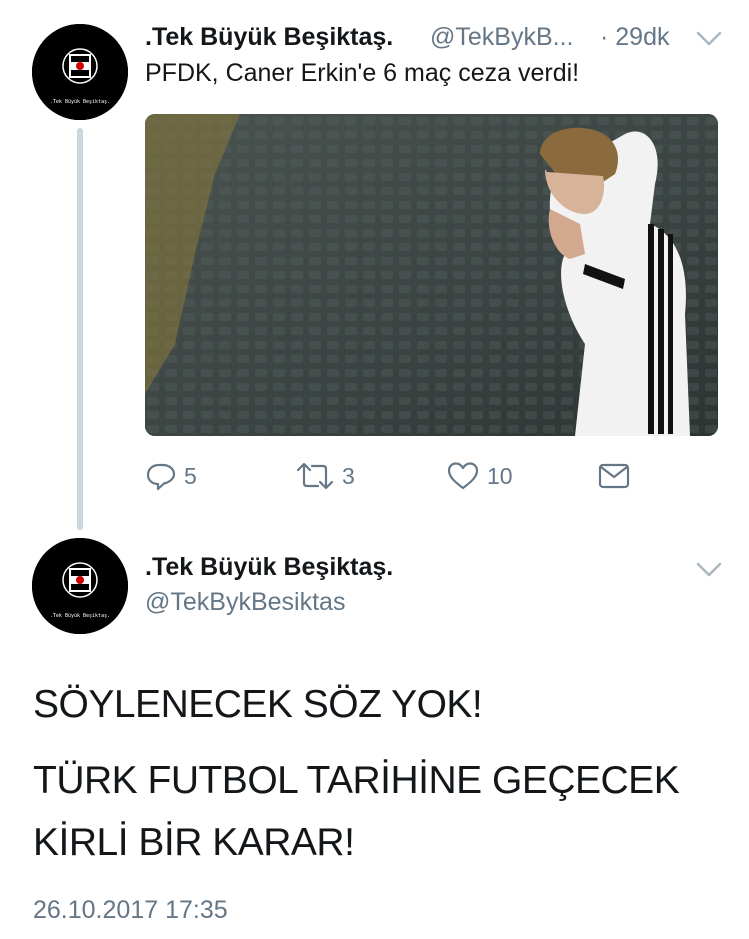 The image size is (749, 939). I want to click on retweet-count: 3, so click(348, 475).